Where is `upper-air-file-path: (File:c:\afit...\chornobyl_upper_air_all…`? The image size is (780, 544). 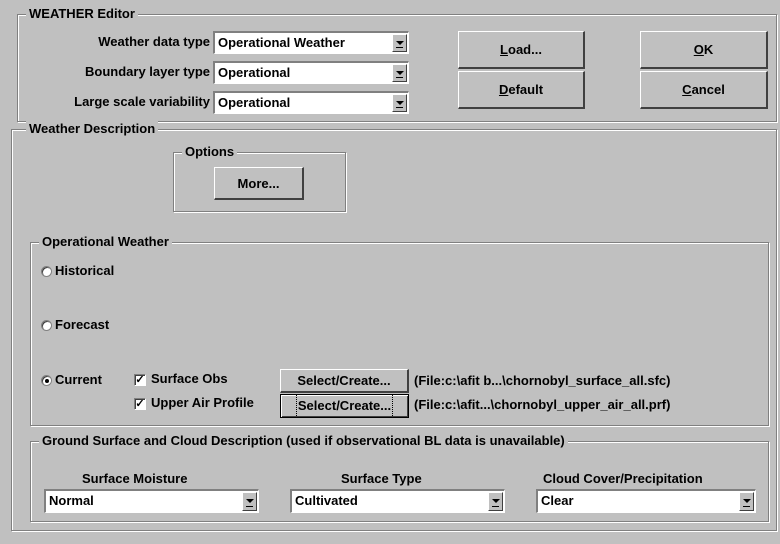 upper-air-file-path: (File:c:\afit...\chornobyl_upper_air_all… is located at coordinates (542, 404).